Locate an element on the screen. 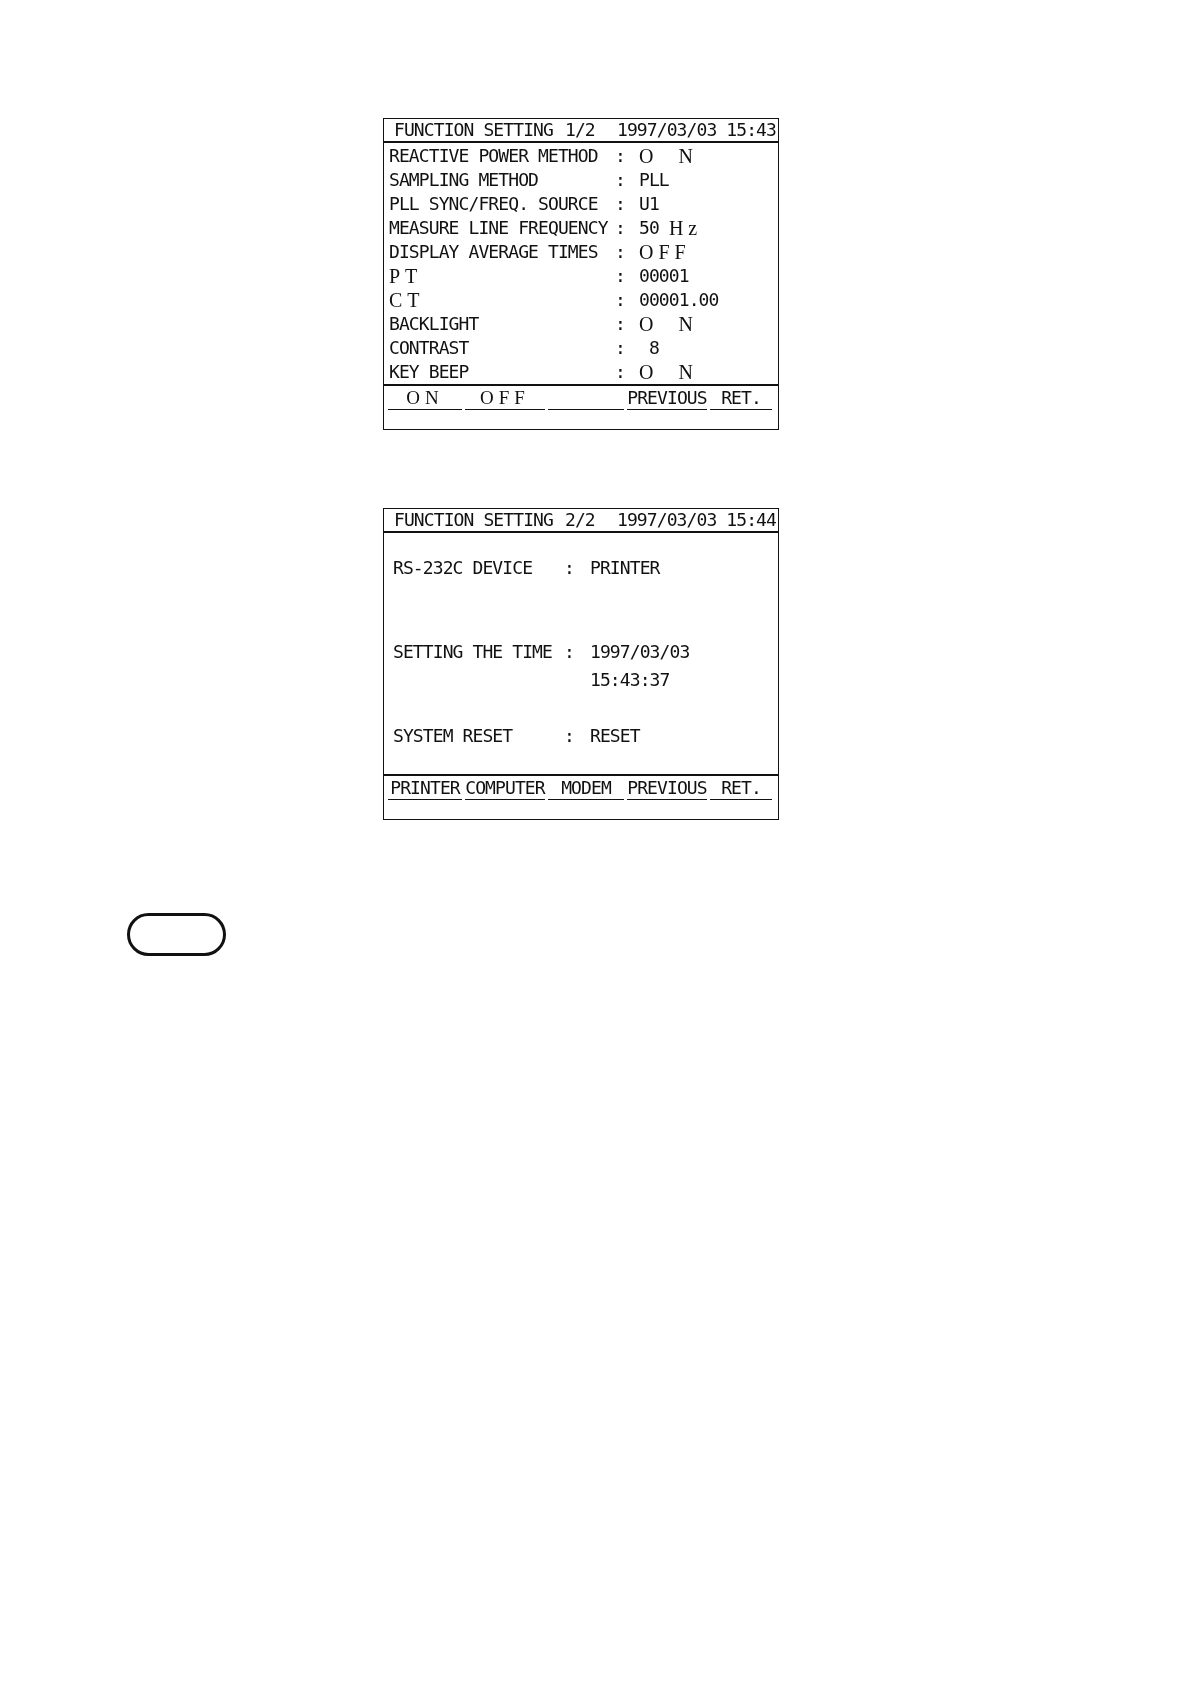  setting-value: 00001 is located at coordinates (664, 276).